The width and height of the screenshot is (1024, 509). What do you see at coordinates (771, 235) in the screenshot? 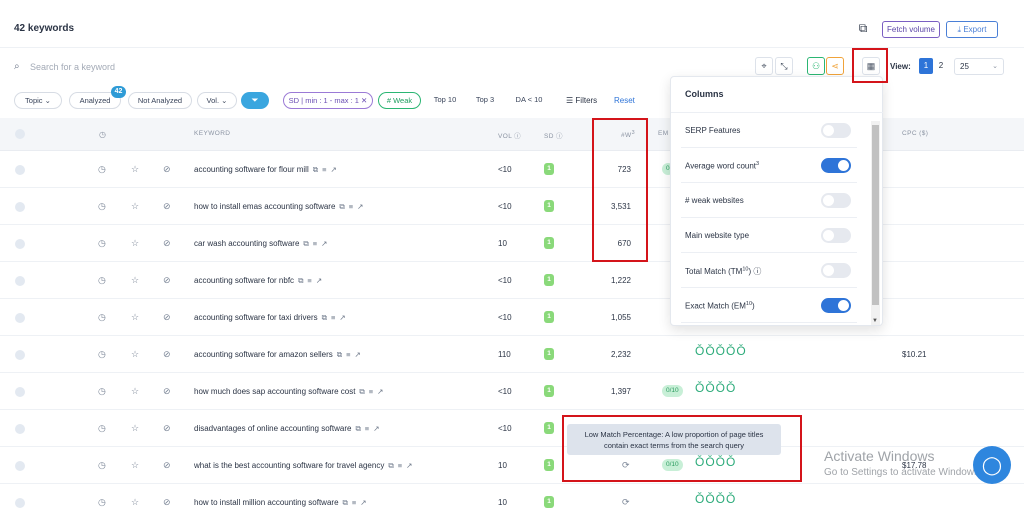
I see `column-option: Main website type` at bounding box center [771, 235].